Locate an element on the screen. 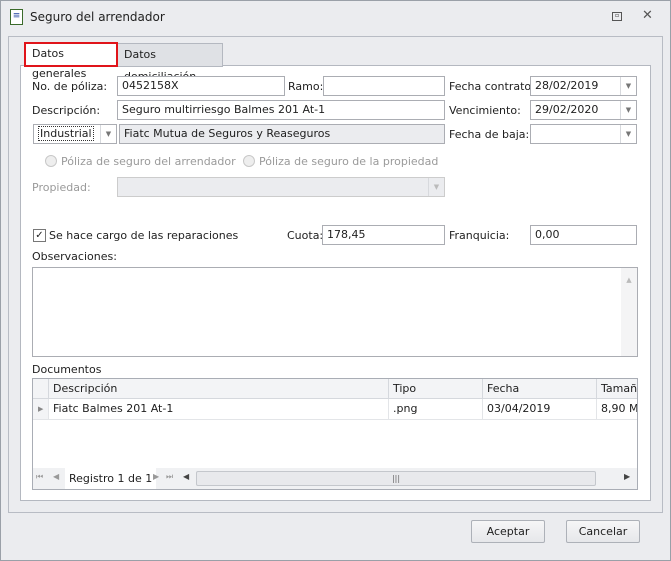 The width and height of the screenshot is (671, 561). window-title: Seguro del arrendador is located at coordinates (97, 17).